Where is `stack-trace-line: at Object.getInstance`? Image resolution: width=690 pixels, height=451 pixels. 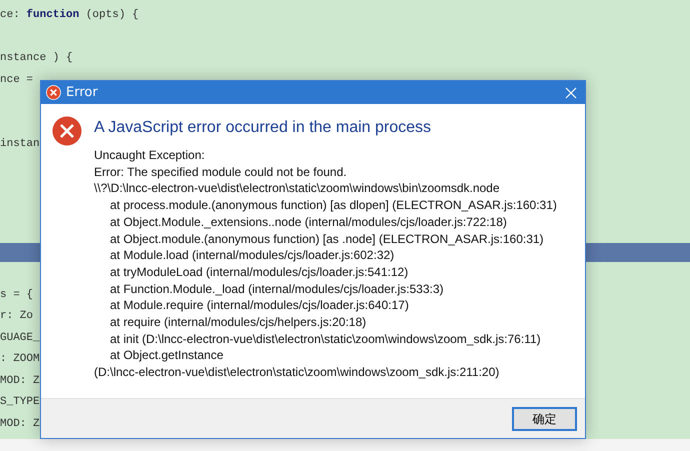
stack-trace-line: at Object.getInstance is located at coordinates (167, 355).